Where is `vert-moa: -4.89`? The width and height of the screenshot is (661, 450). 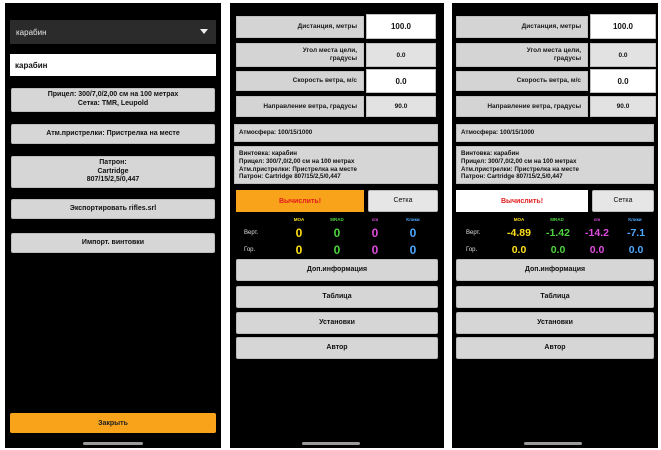 vert-moa: -4.89 is located at coordinates (519, 233).